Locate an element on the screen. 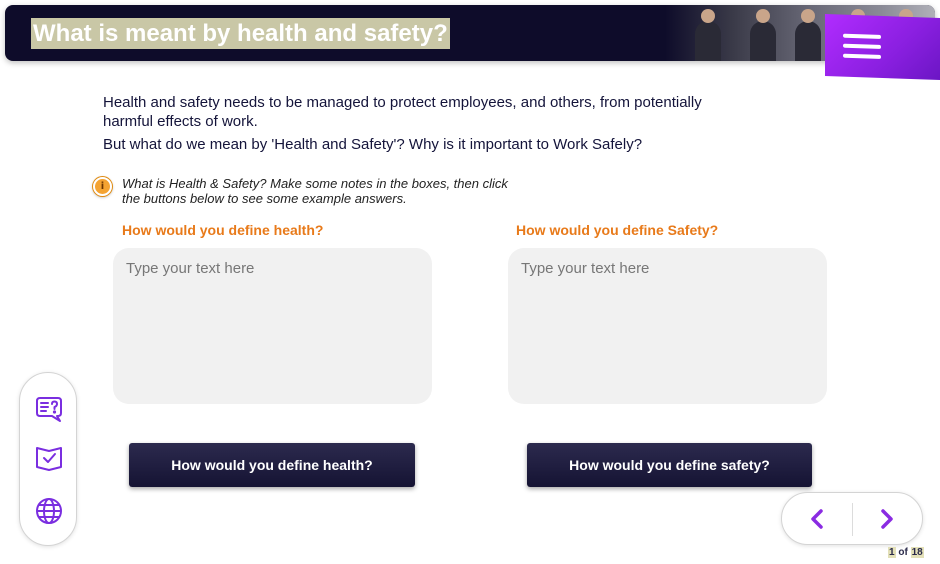 The image size is (940, 564). header-banner: What is meant by health and safety? is located at coordinates (470, 33).